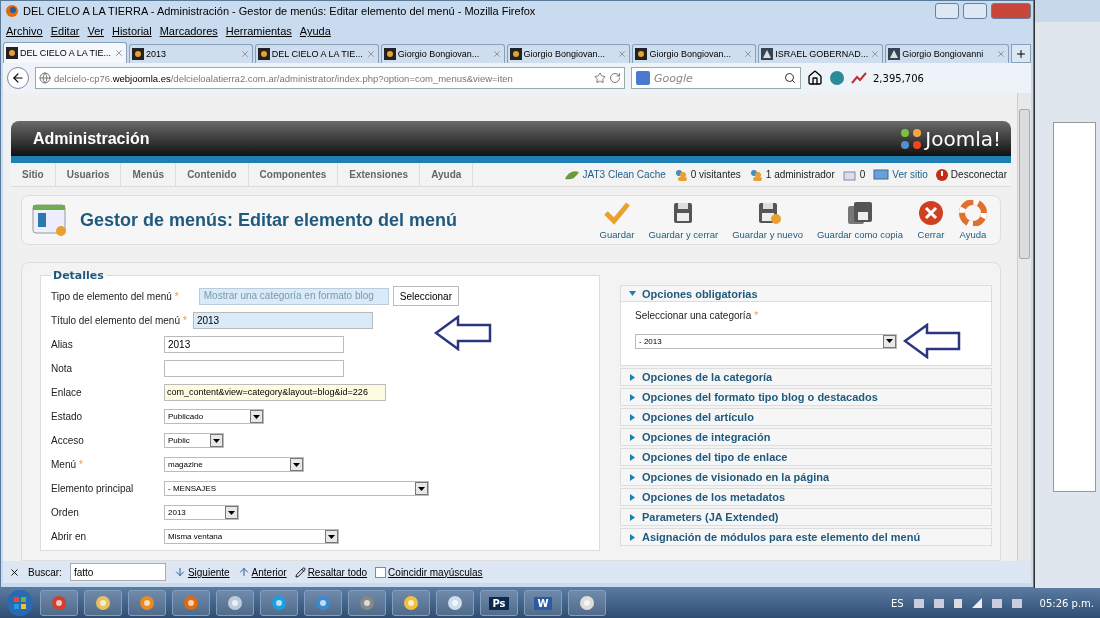 The height and width of the screenshot is (618, 1100). I want to click on dropdown: Misma ventana, so click(251, 536).